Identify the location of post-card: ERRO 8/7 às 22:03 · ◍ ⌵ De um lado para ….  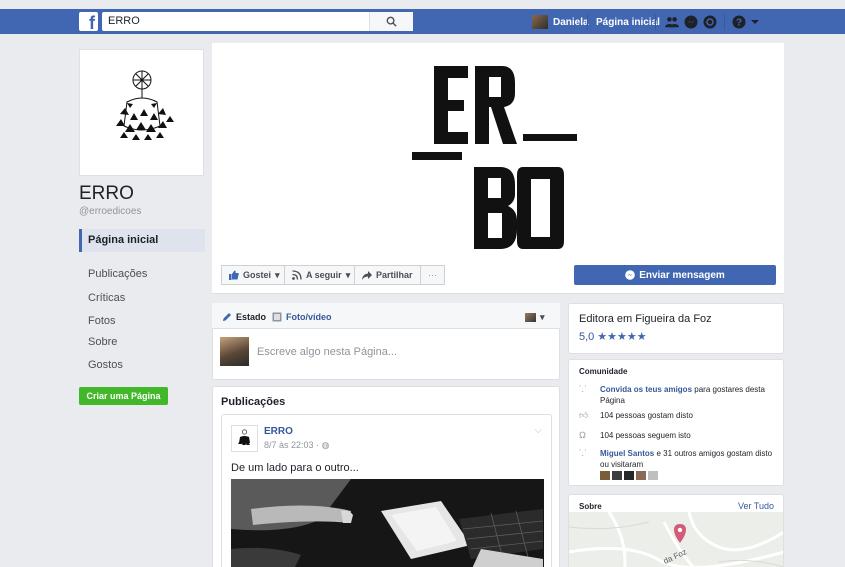
(386, 490).